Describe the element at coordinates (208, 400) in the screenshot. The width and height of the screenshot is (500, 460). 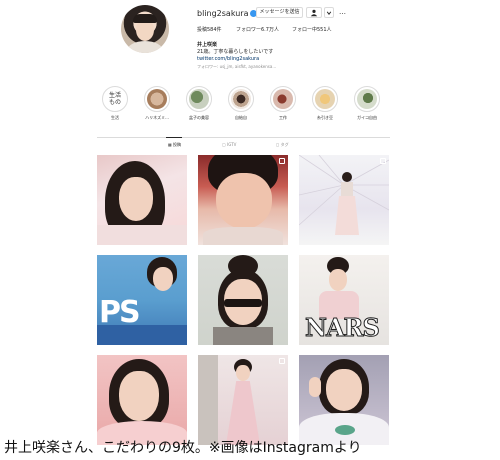
I see `post-curtain` at that location.